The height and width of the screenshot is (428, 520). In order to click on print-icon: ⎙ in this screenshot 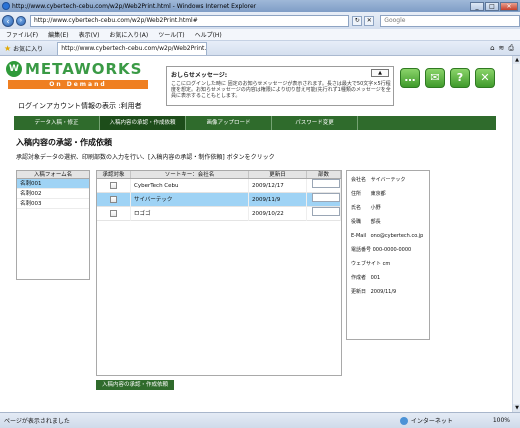, I will do `click(511, 48)`.